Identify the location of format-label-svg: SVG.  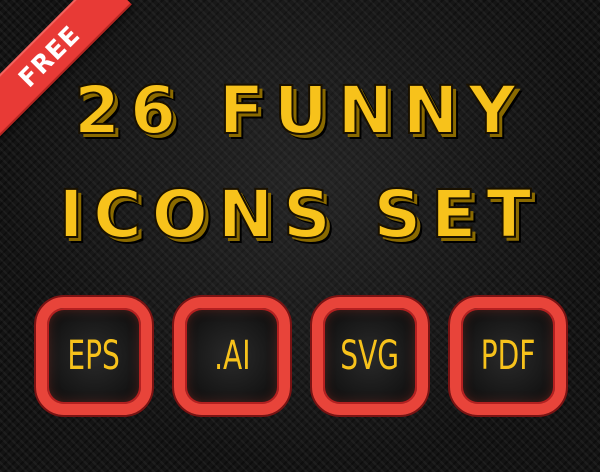
(370, 356).